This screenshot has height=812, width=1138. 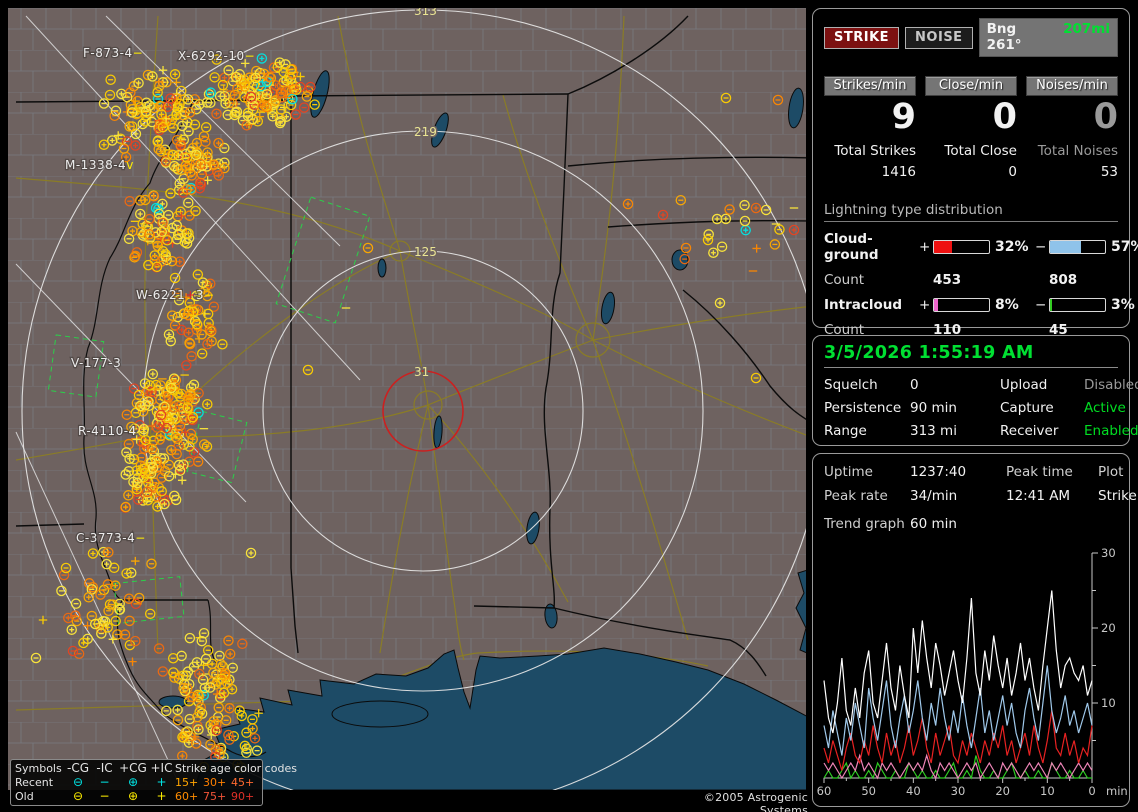 I want to click on trend-chart: 10 20 30 60 50 40 30 20 10 0 min, so click(x=972, y=672).